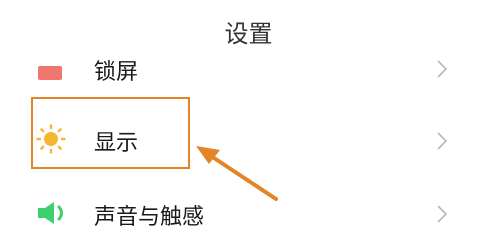 The width and height of the screenshot is (497, 248). Describe the element at coordinates (149, 217) in the screenshot. I see `settings-item-label: 声音与触感` at that location.